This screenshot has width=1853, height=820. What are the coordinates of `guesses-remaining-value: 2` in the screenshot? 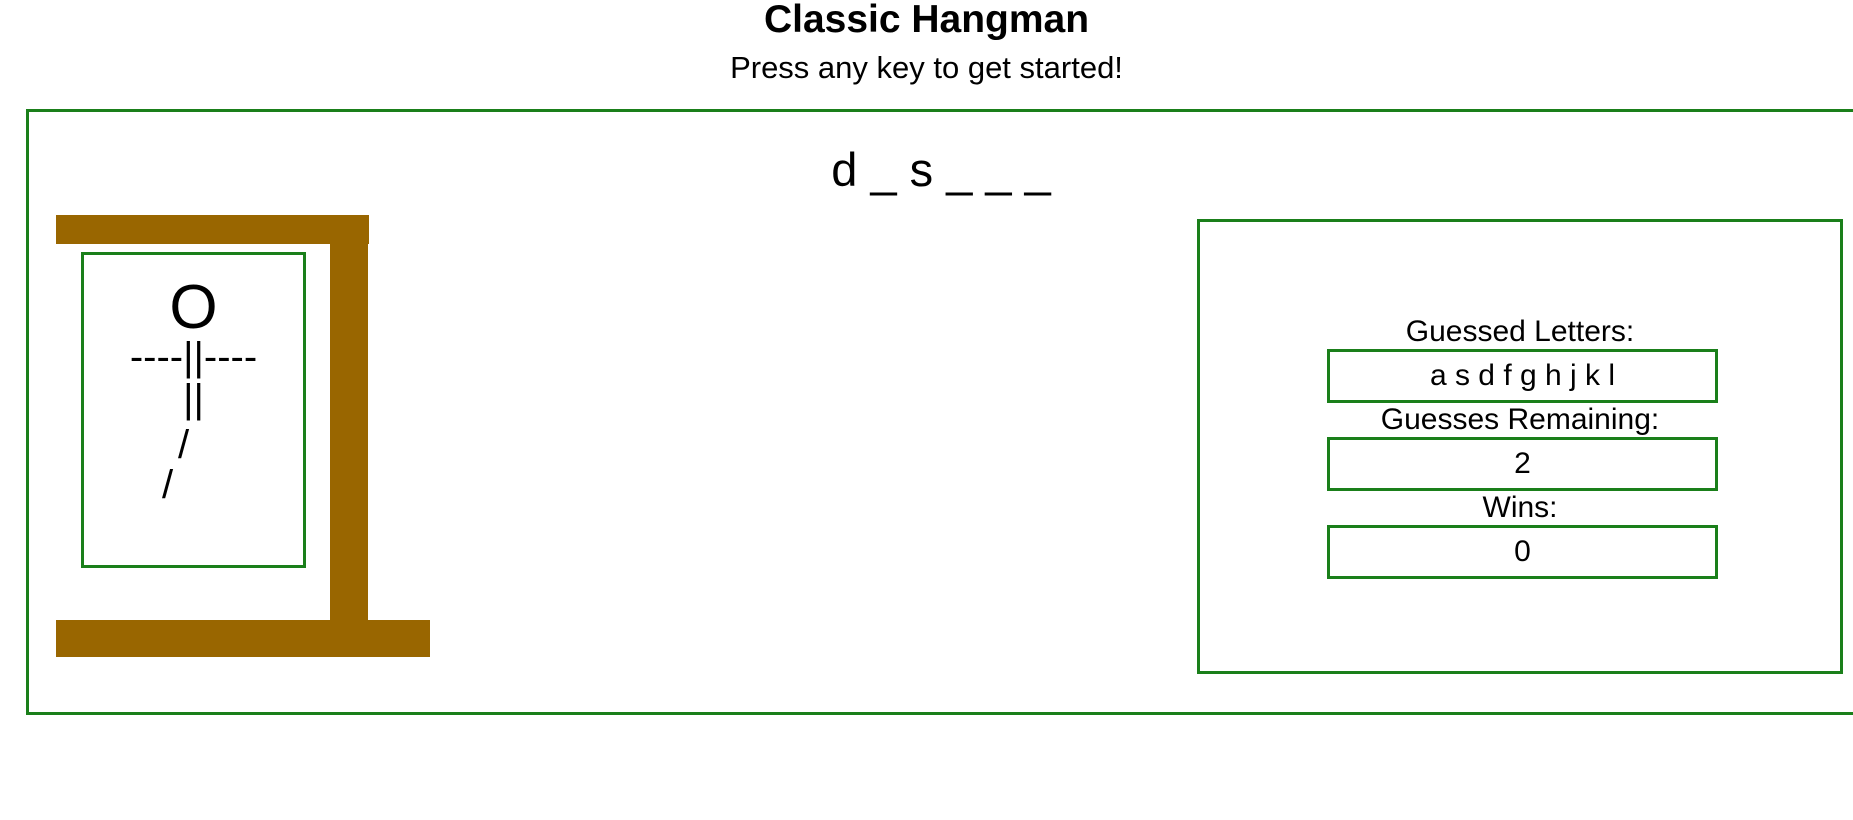 It's located at (1522, 464).